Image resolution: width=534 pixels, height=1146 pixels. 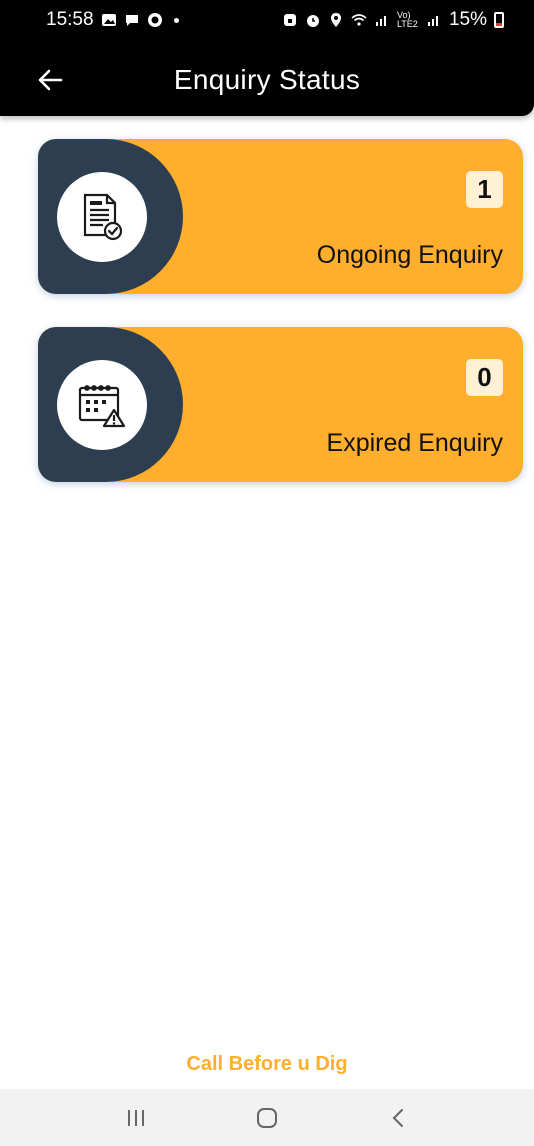 What do you see at coordinates (131, 20) in the screenshot?
I see `chat-icon` at bounding box center [131, 20].